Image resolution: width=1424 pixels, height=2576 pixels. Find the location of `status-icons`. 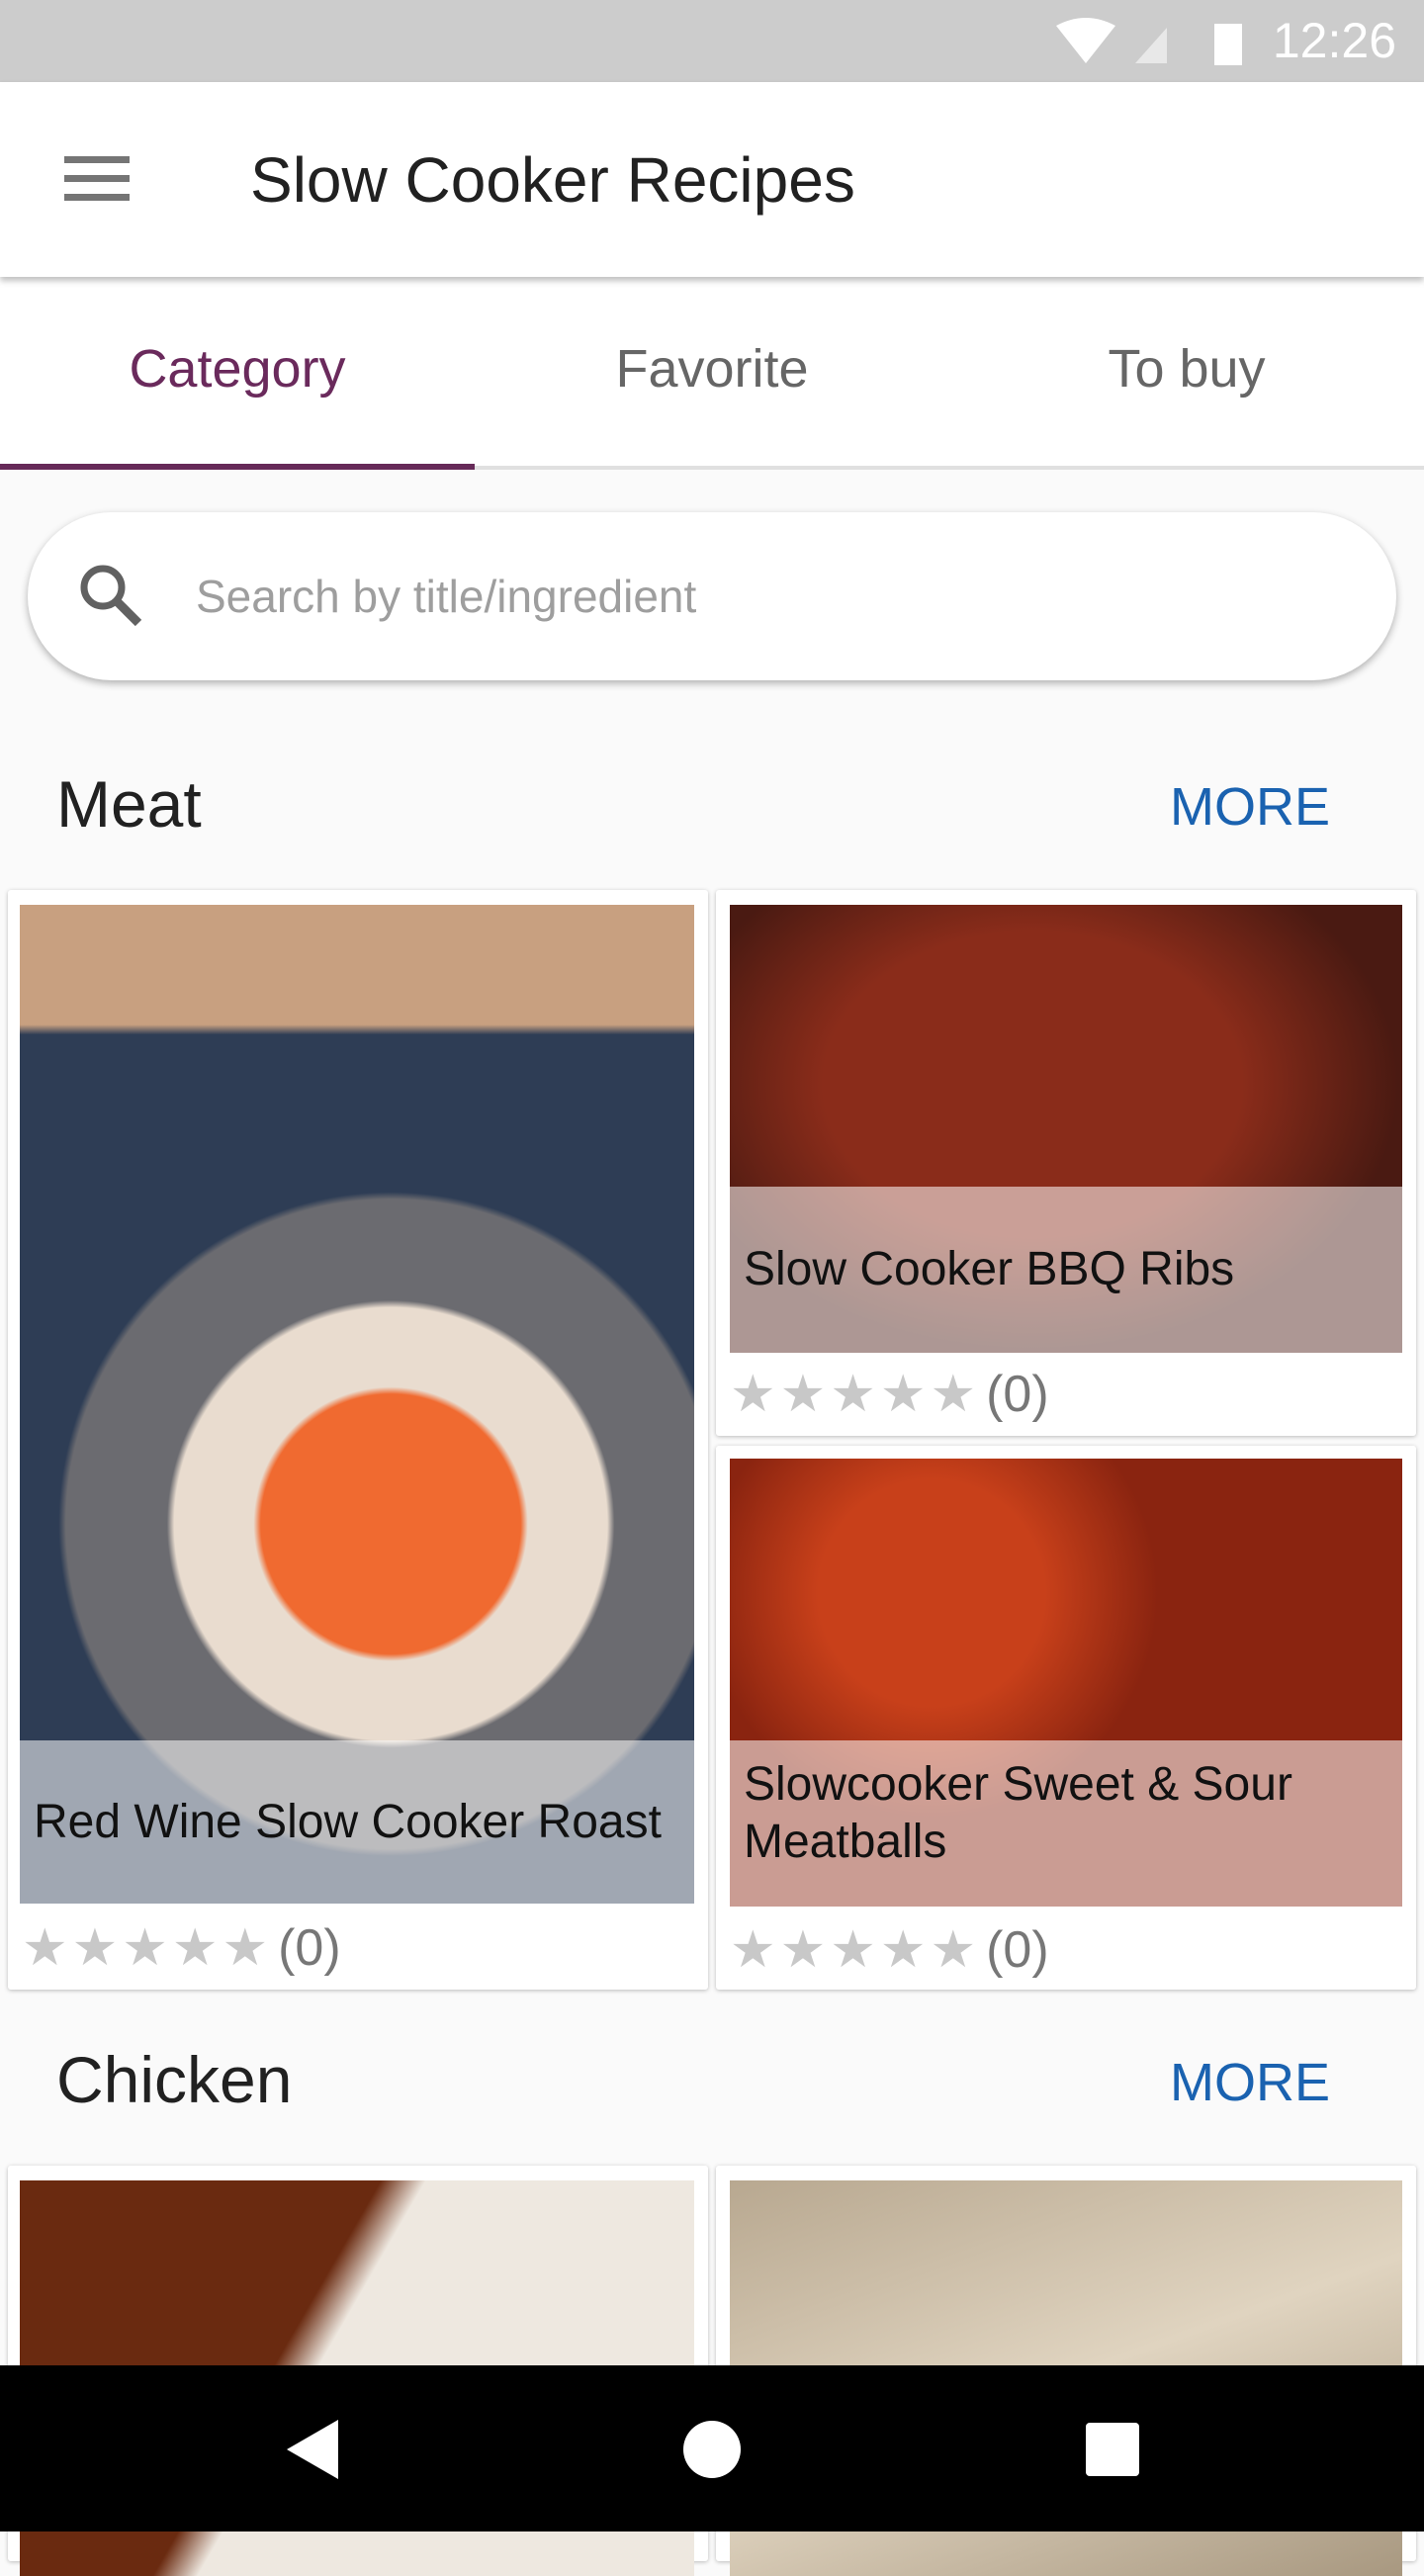

status-icons is located at coordinates (1149, 41).